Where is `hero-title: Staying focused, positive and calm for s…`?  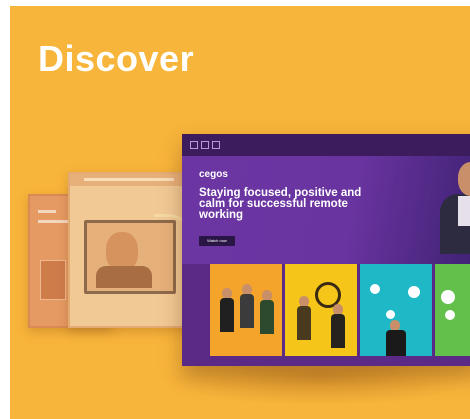 hero-title: Staying focused, positive and calm for s… is located at coordinates (280, 204).